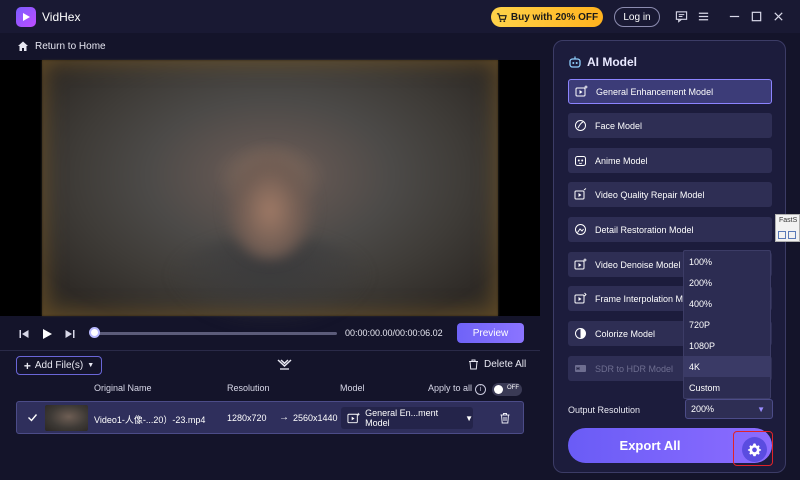 The height and width of the screenshot is (480, 800). What do you see at coordinates (681, 16) in the screenshot?
I see `feedback-icon` at bounding box center [681, 16].